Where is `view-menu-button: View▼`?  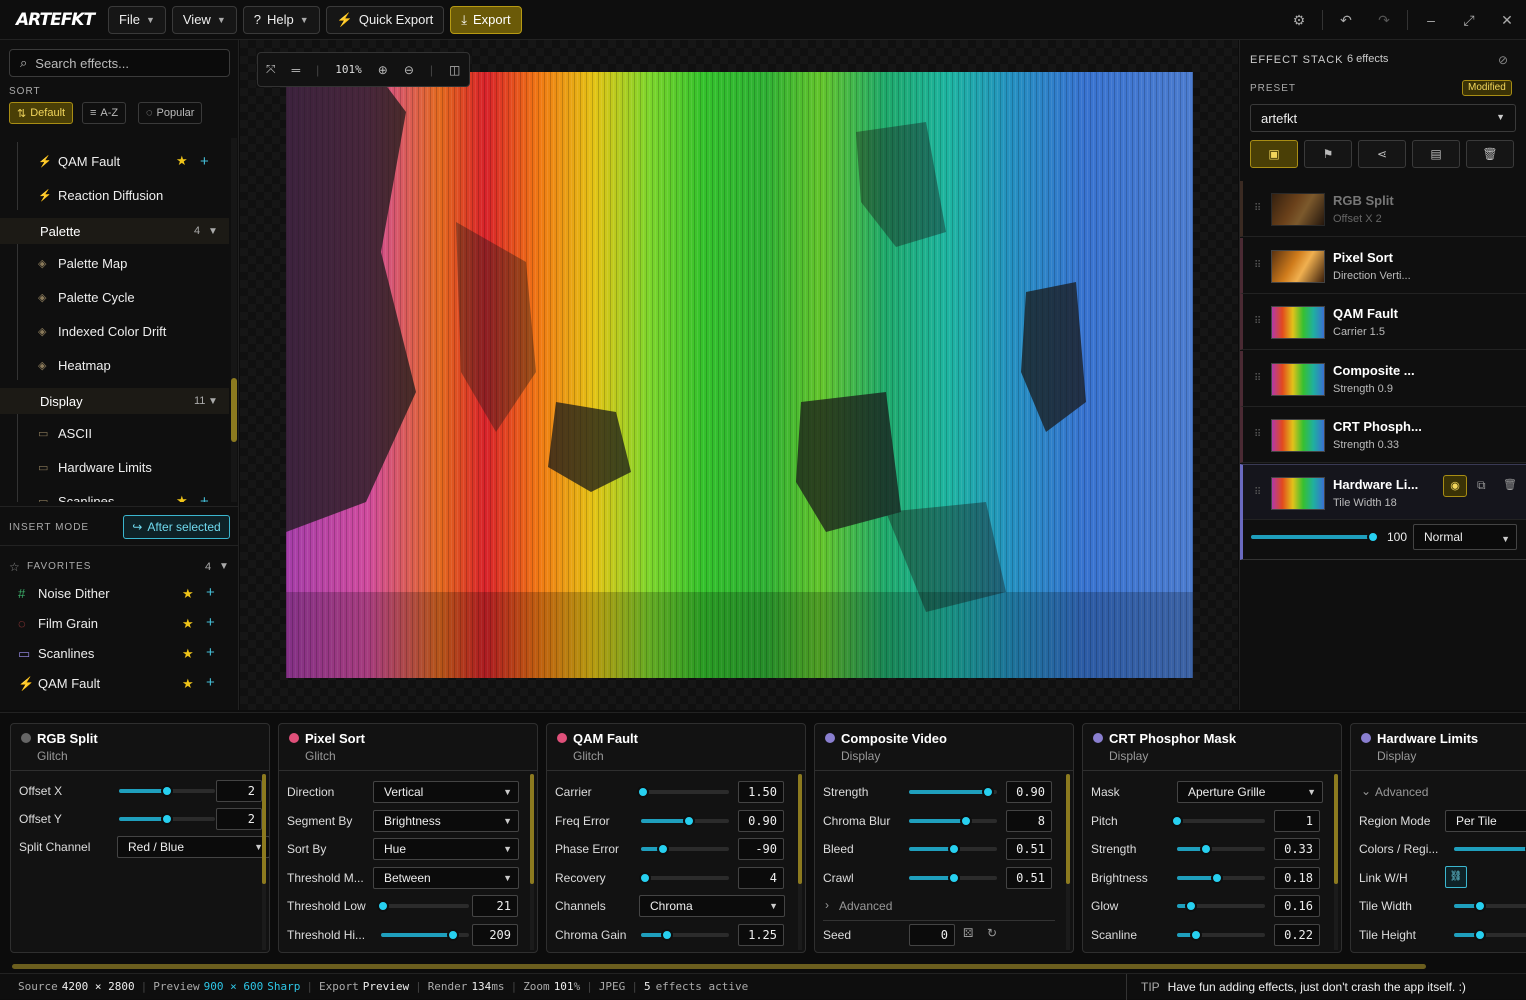 view-menu-button: View▼ is located at coordinates (204, 20).